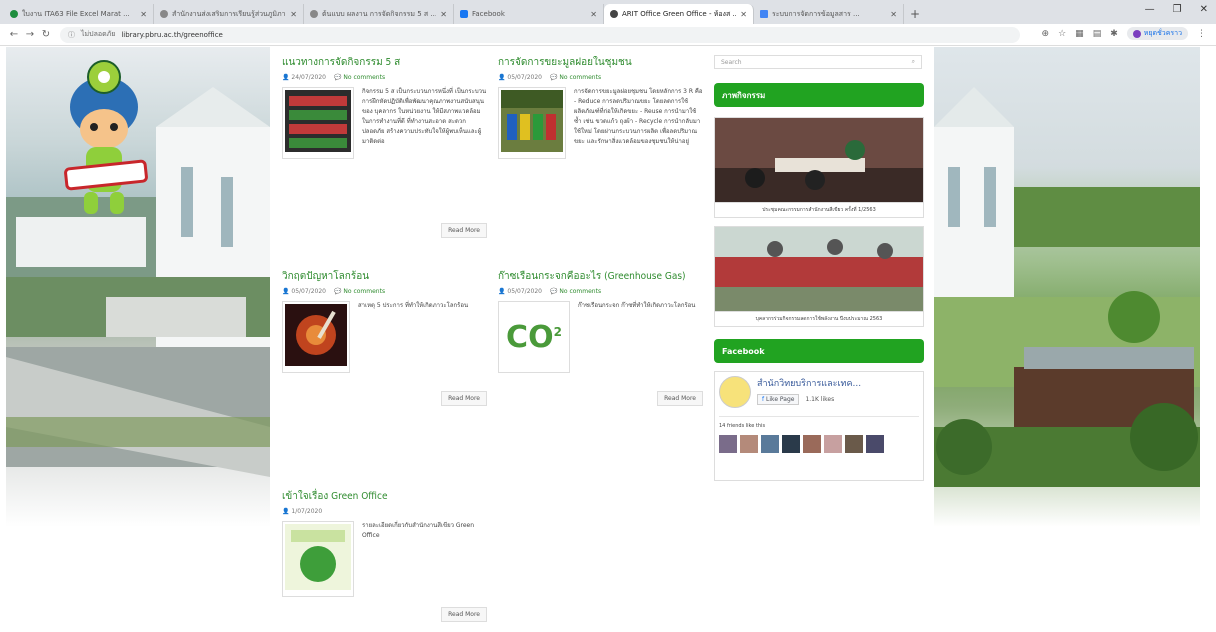 The image size is (1216, 632). What do you see at coordinates (1157, 33) in the screenshot?
I see `profile-button: หยุดชั่วคราว` at bounding box center [1157, 33].